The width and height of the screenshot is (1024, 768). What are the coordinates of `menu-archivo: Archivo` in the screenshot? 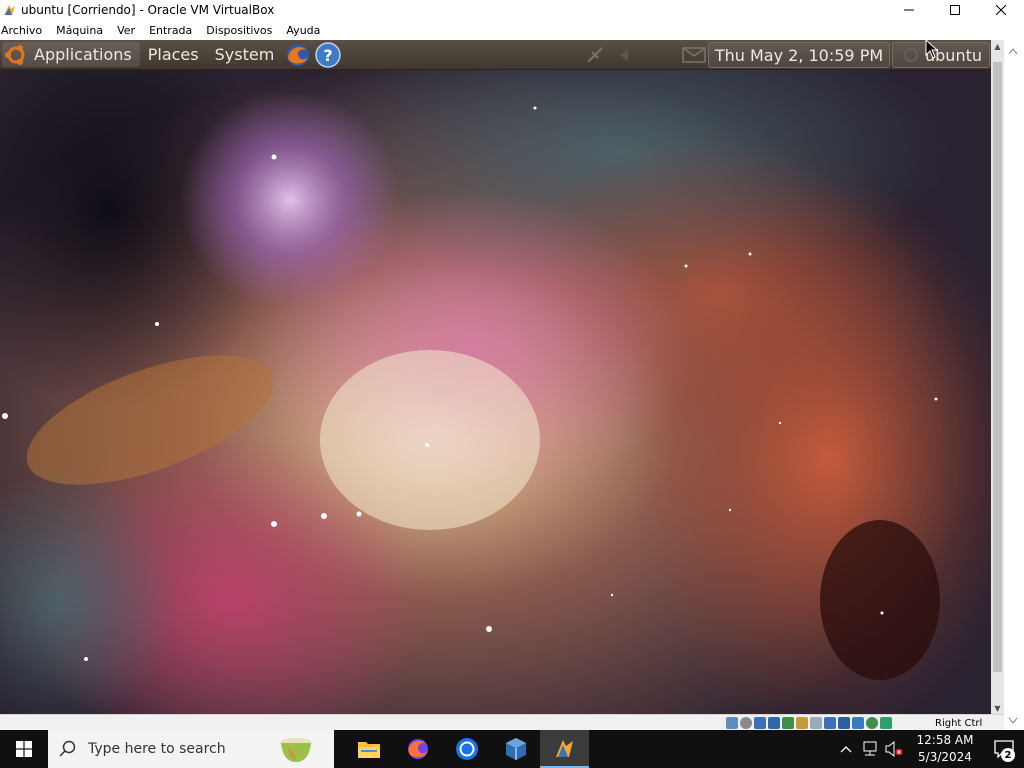 It's located at (21, 30).